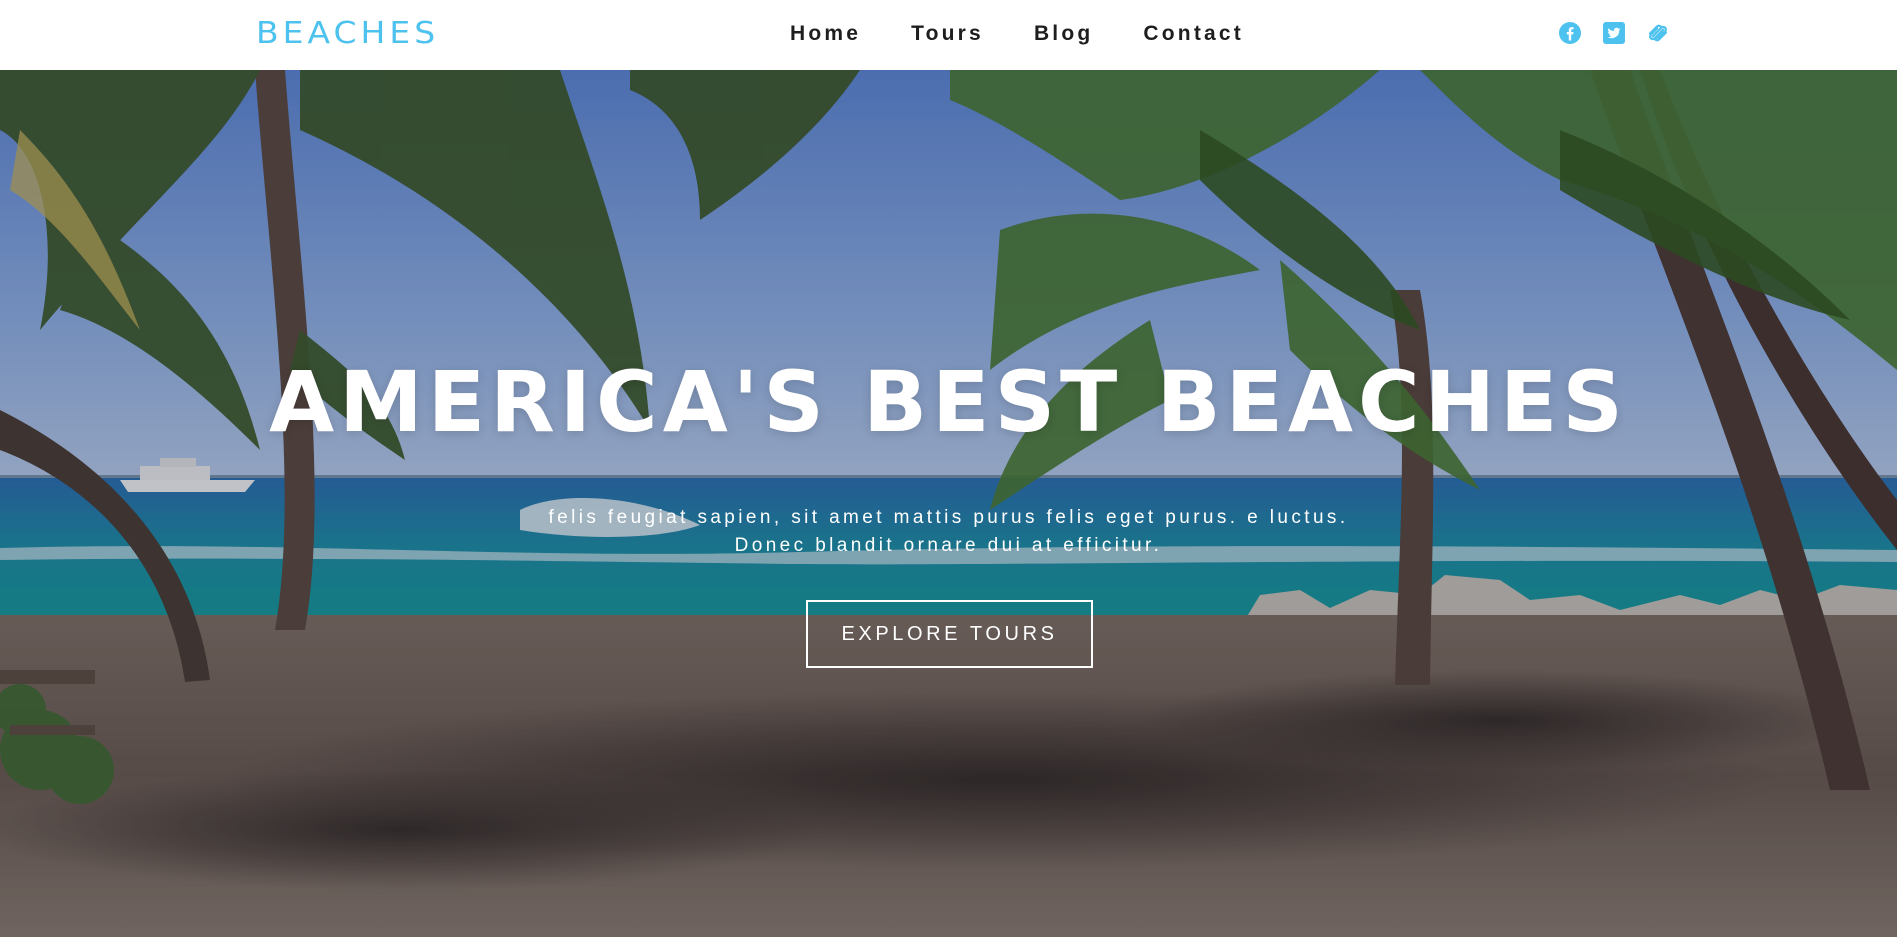 This screenshot has width=1897, height=937. I want to click on site-header: BEACHES Home Tours Blog Contact, so click(948, 35).